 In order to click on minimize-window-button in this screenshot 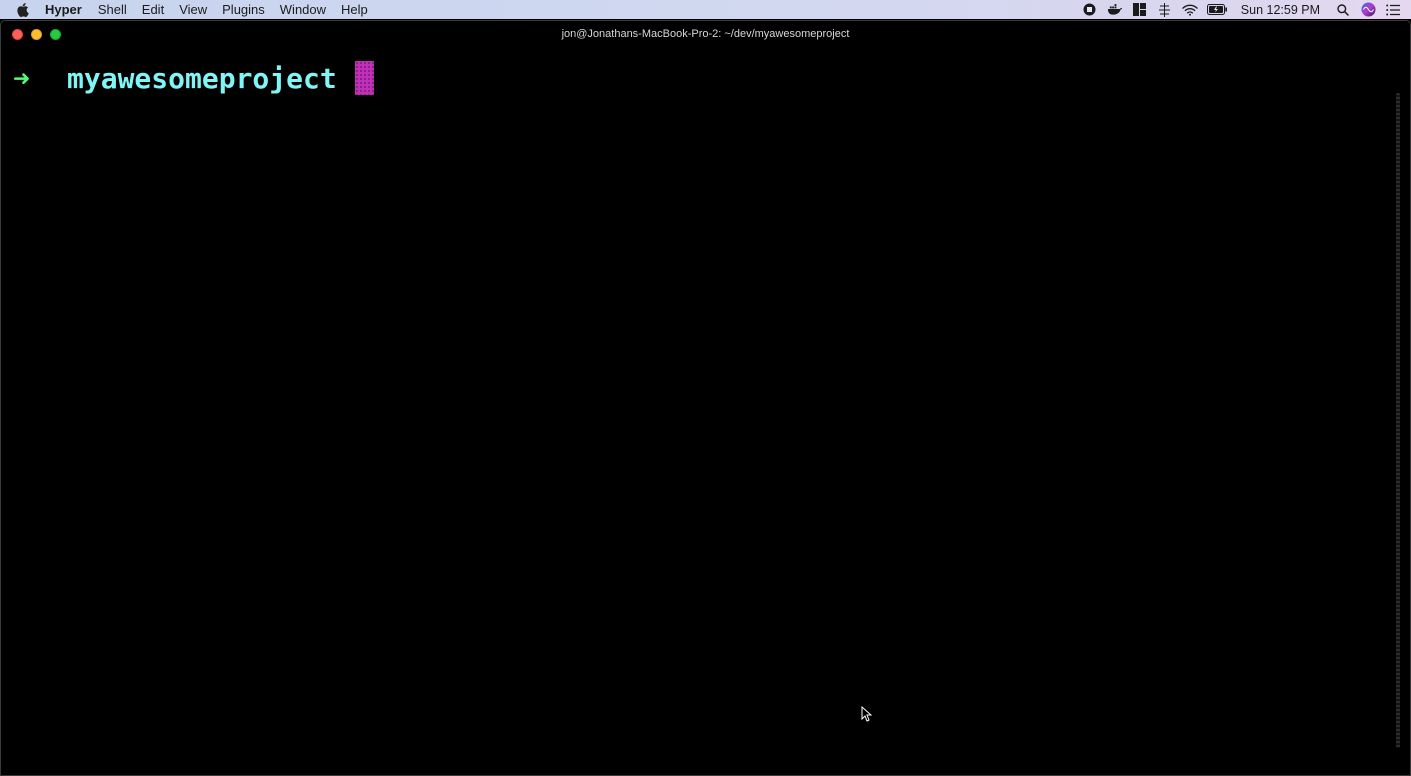, I will do `click(36, 34)`.